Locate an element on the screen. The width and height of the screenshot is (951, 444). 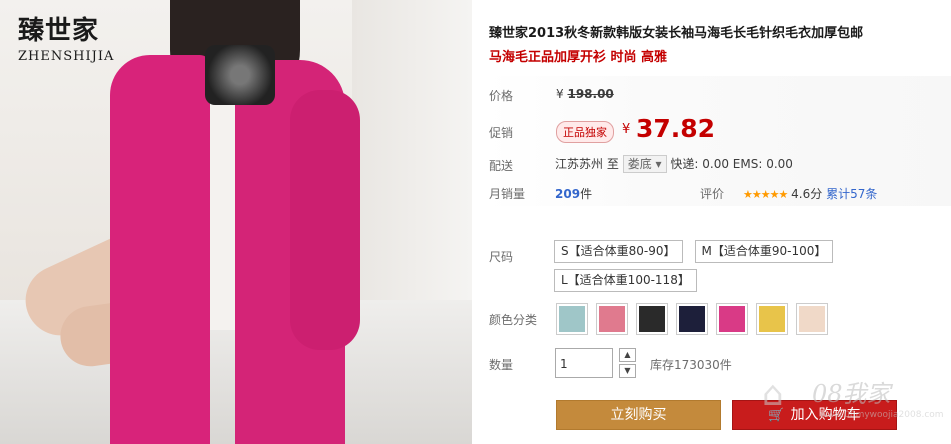
stock-count: 库存173030件 is located at coordinates (691, 365).